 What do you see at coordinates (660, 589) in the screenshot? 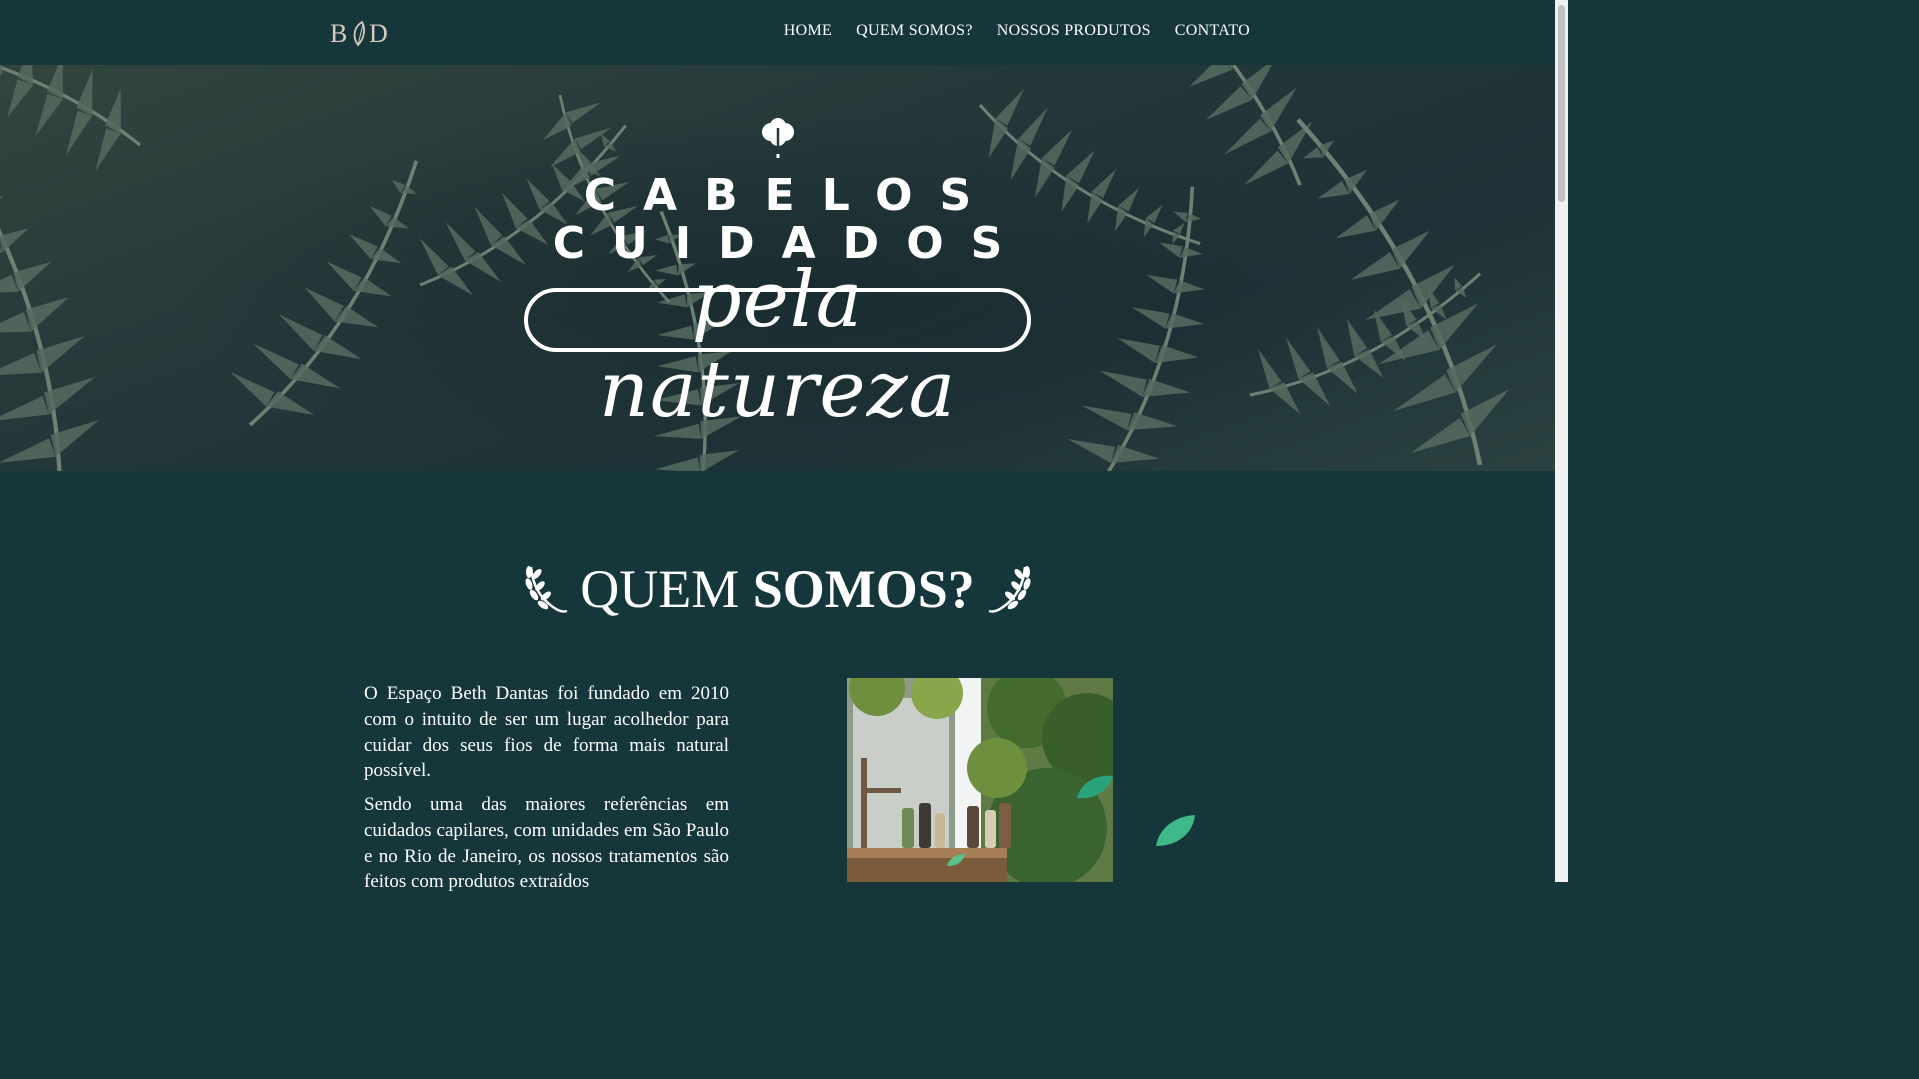
I see `title-light: QUEM` at bounding box center [660, 589].